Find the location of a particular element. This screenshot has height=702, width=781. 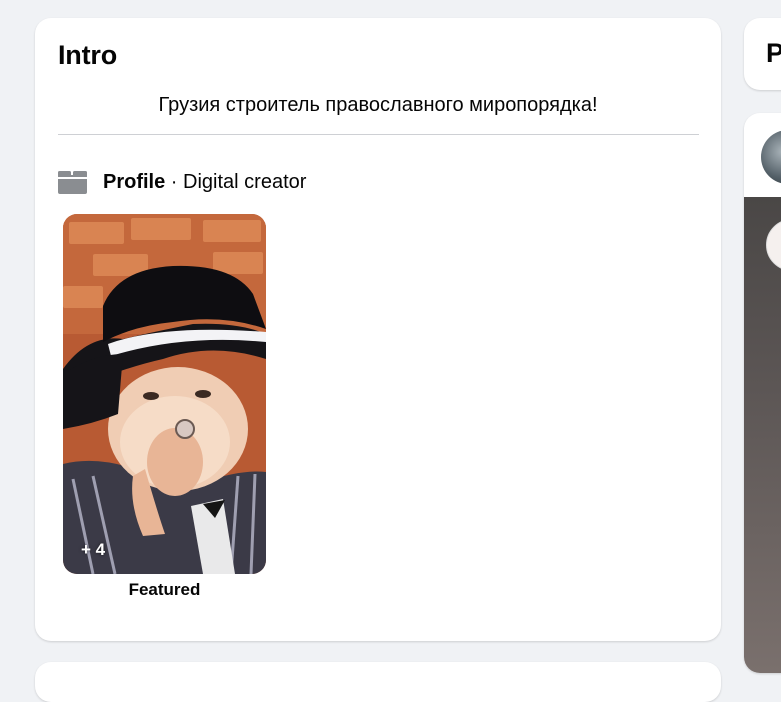

featured-label: Featured is located at coordinates (164, 590).